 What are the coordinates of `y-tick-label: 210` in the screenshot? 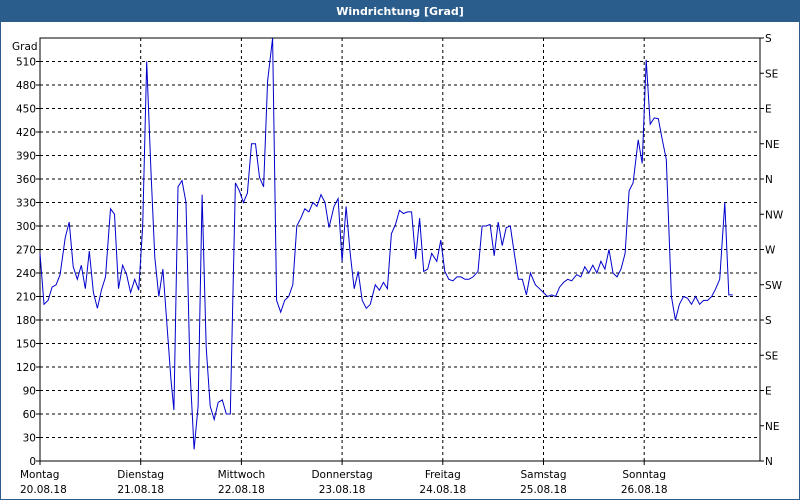 It's located at (26, 298).